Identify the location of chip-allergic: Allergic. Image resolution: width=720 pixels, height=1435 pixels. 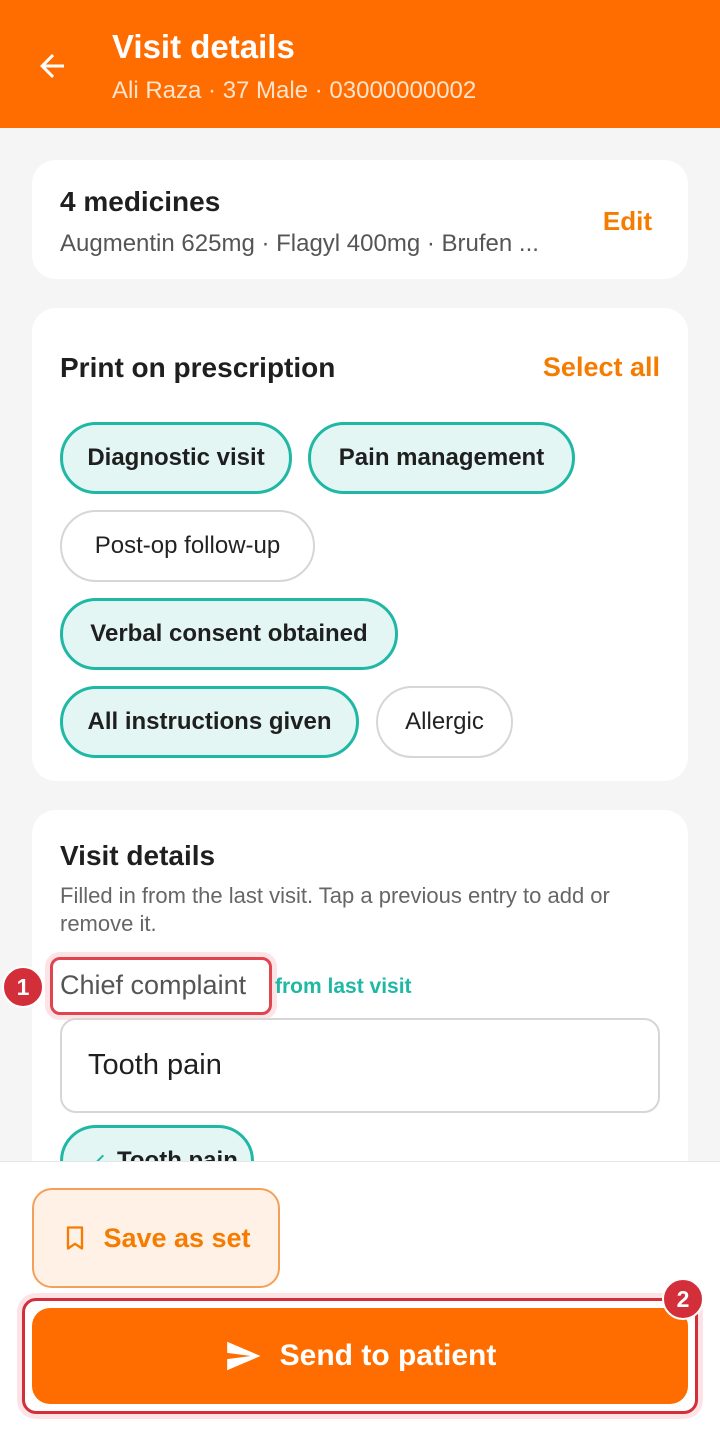
(444, 722).